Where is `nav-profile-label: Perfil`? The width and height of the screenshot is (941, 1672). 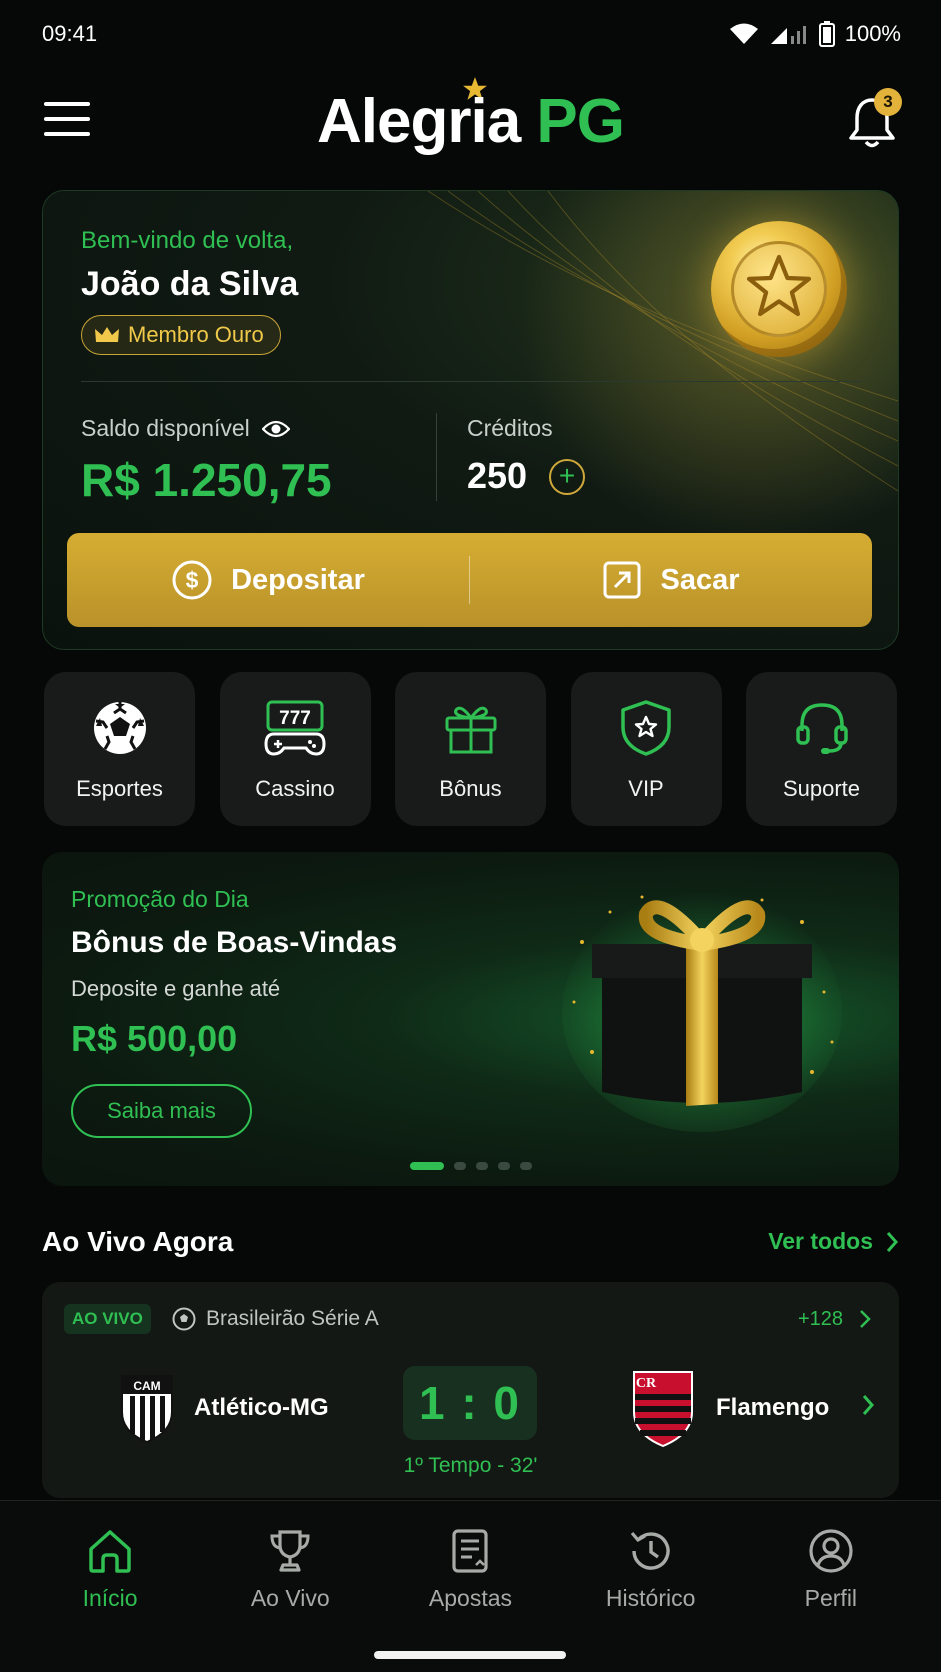
nav-profile-label: Perfil is located at coordinates (831, 1598).